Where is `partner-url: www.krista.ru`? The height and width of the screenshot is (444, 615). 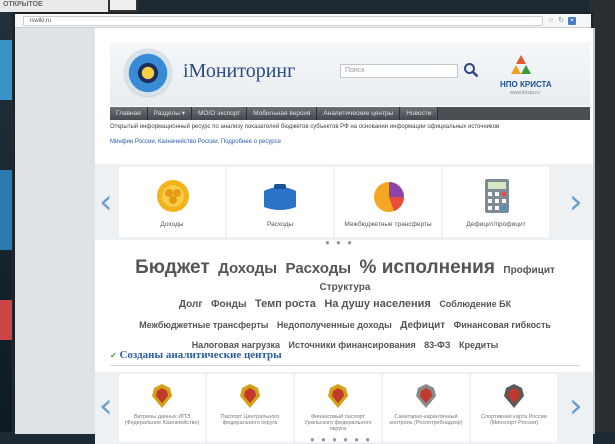 partner-url: www.krista.ru is located at coordinates (525, 93).